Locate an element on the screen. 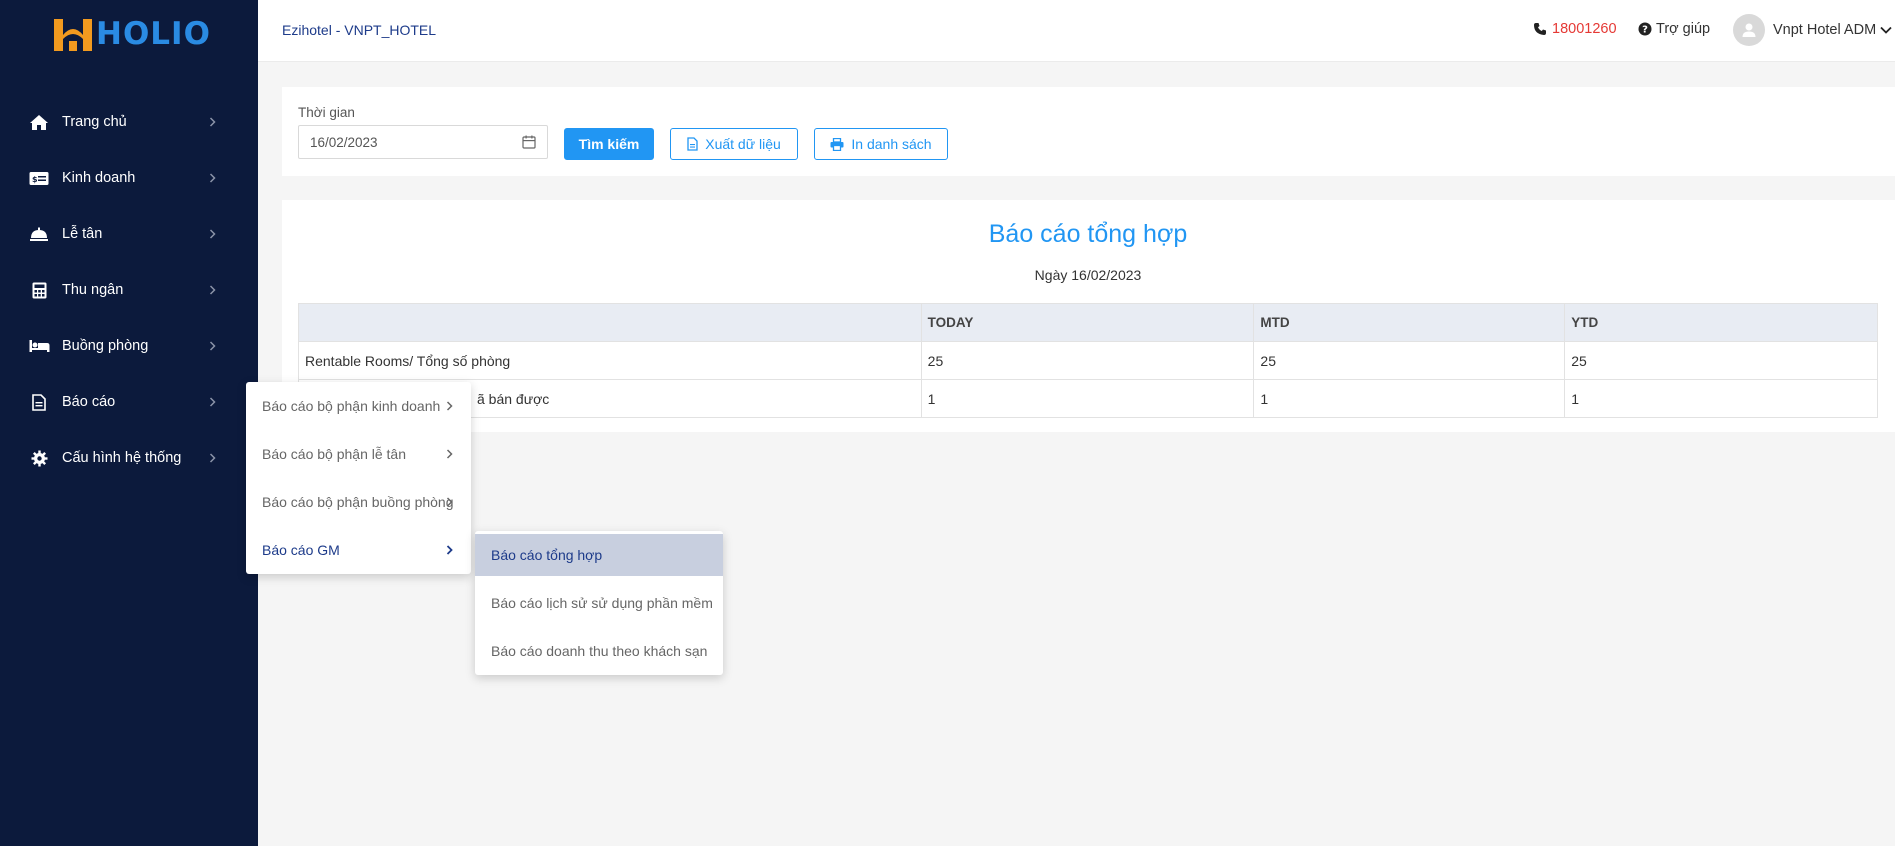 The height and width of the screenshot is (846, 1895). sidebar-item-reports: Báo cáo is located at coordinates (129, 402).